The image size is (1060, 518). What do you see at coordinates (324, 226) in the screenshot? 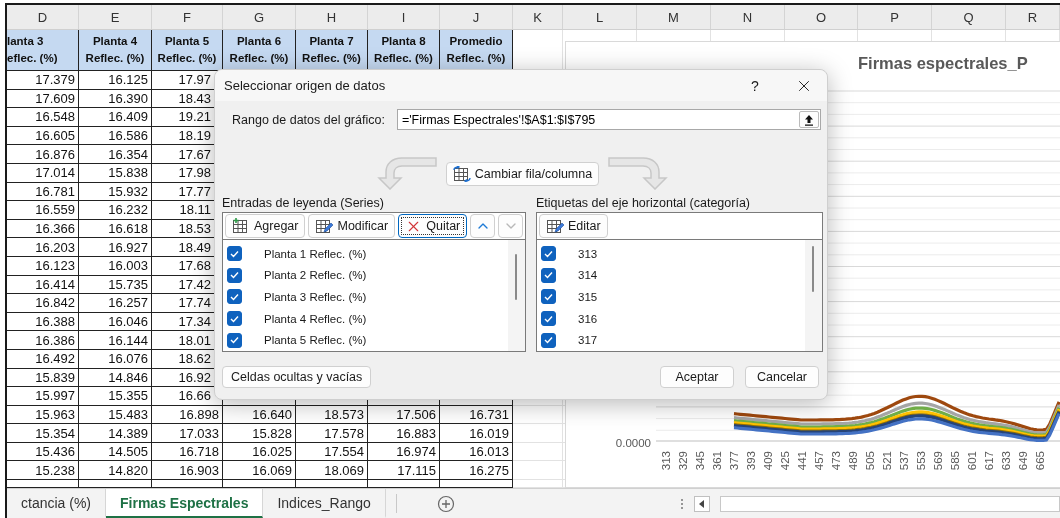
I see `edit-table-icon` at bounding box center [324, 226].